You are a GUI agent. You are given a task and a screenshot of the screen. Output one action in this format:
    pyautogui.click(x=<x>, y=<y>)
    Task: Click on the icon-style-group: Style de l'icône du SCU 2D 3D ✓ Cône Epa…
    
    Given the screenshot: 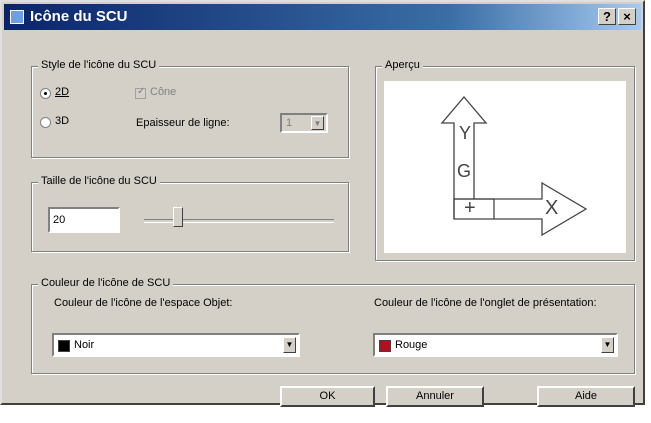 What is the action you would take?
    pyautogui.click(x=190, y=108)
    